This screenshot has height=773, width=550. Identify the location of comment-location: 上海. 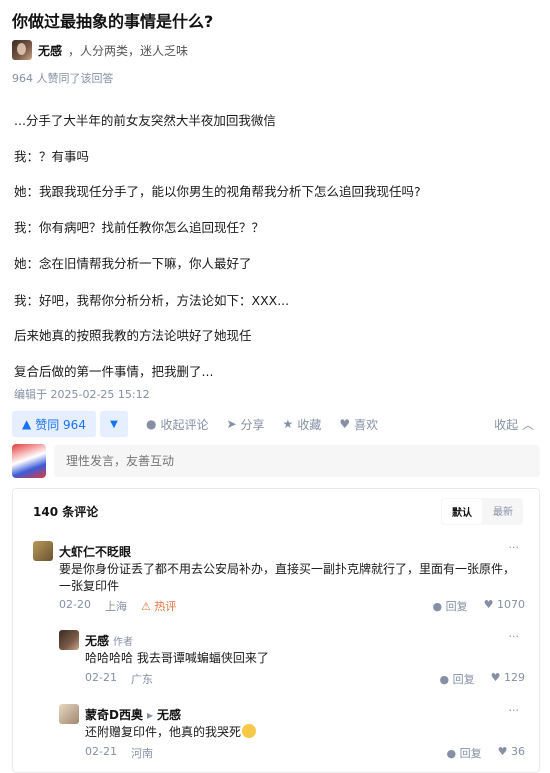
(115, 606).